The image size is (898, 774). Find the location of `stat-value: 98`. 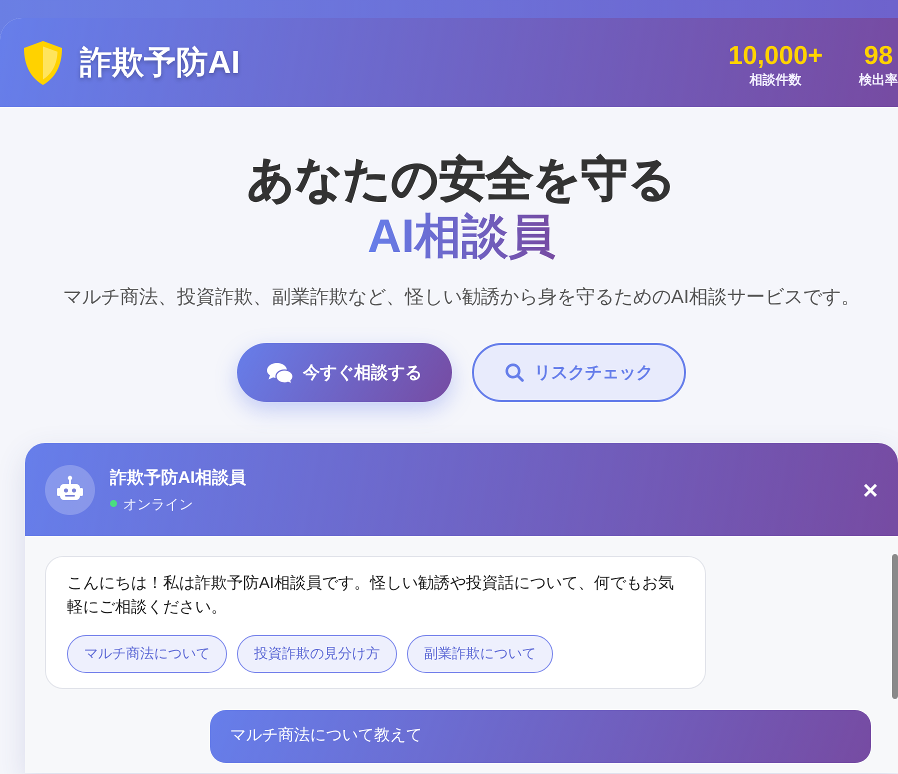

stat-value: 98 is located at coordinates (878, 55).